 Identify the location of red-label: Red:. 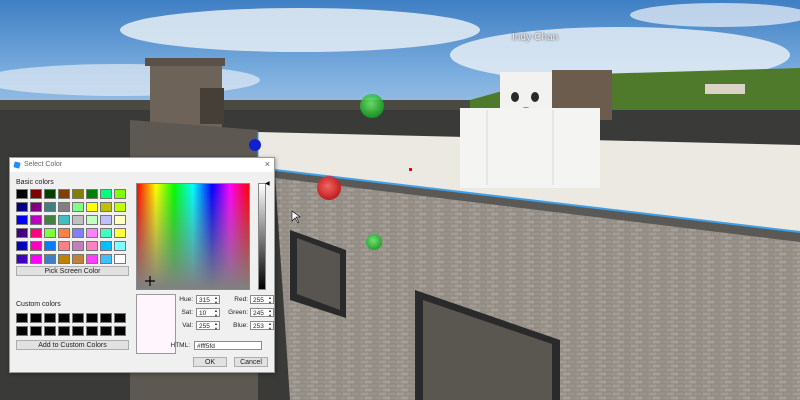
(241, 299).